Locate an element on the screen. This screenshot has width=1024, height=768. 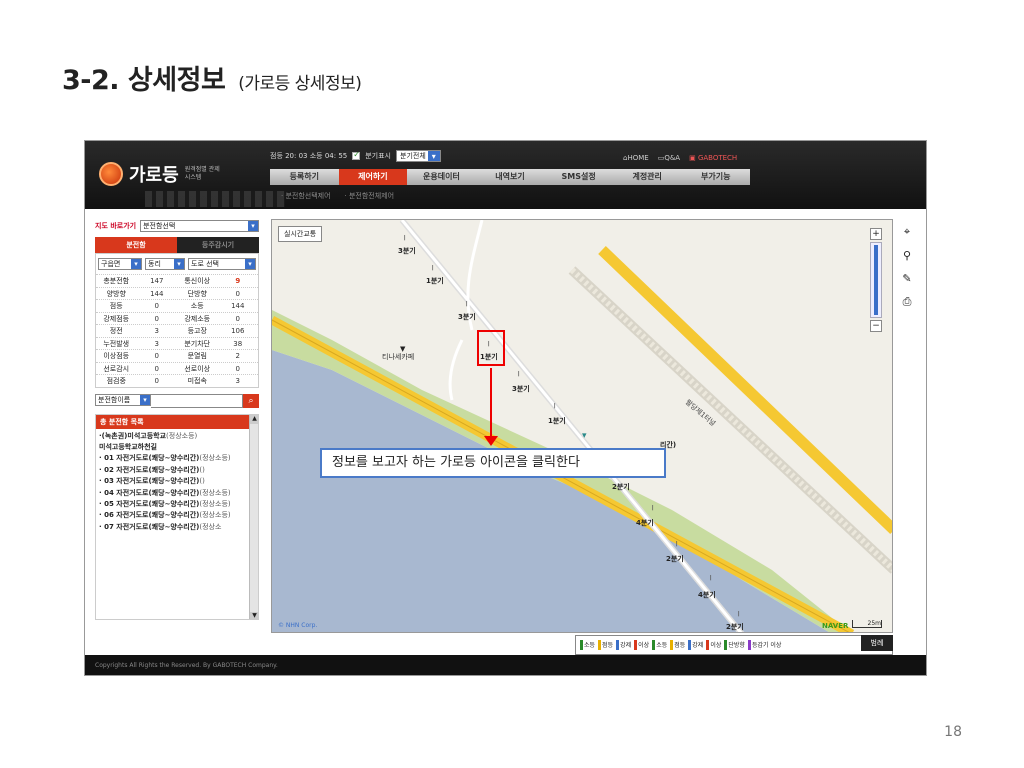
search-icon: ⌕ is located at coordinates (251, 400).